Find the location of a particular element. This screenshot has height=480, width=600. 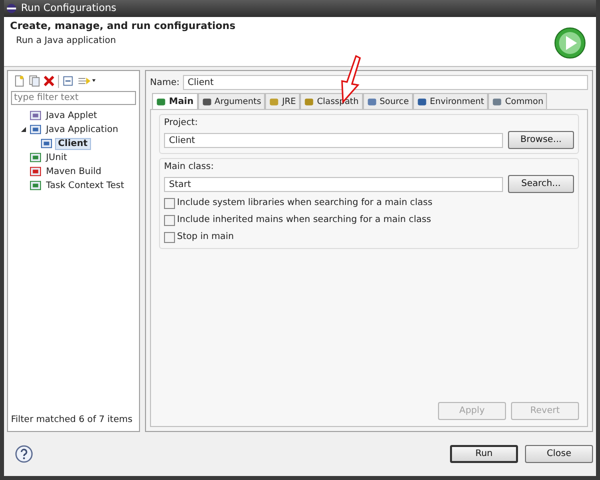

window-title: Run Configurations is located at coordinates (68, 8).